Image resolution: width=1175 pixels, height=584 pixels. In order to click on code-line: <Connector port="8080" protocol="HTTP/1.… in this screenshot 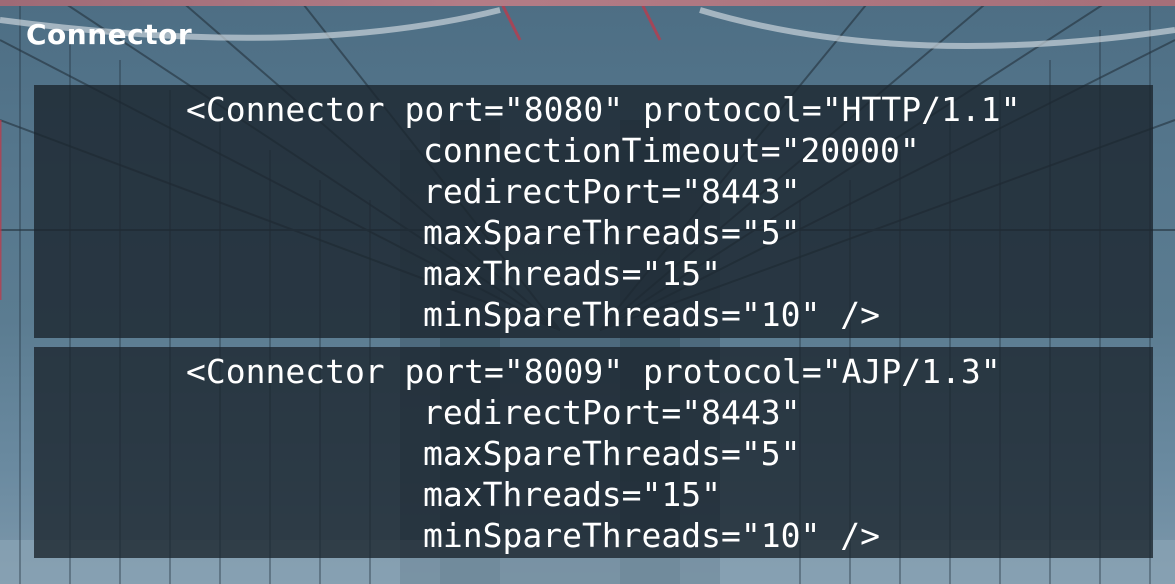, I will do `click(603, 109)`.